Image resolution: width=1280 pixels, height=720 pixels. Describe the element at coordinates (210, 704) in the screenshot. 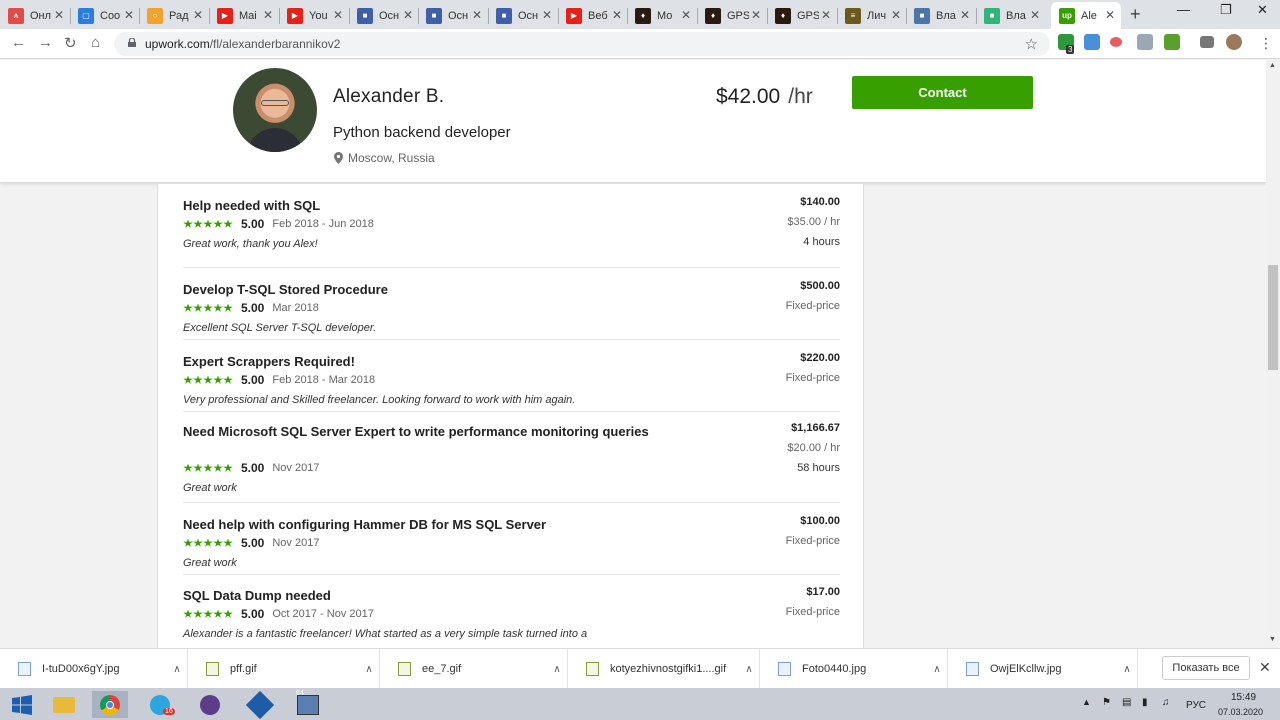

I see `tor-browser-icon` at that location.